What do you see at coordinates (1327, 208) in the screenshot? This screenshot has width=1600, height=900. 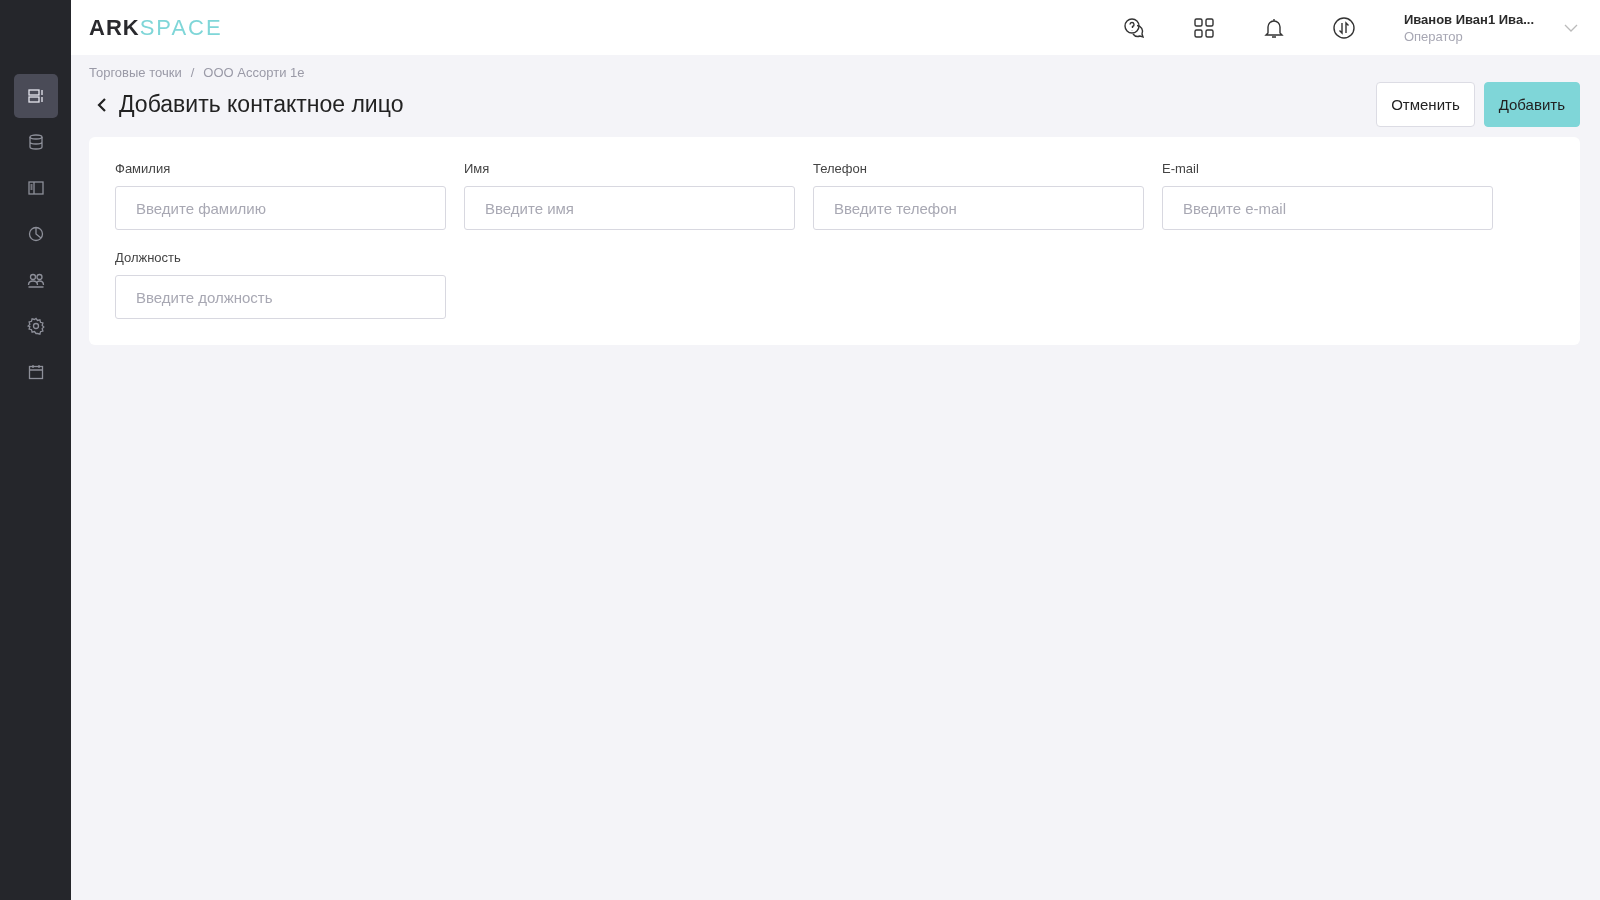 I see `input-field: Введите e-mail` at bounding box center [1327, 208].